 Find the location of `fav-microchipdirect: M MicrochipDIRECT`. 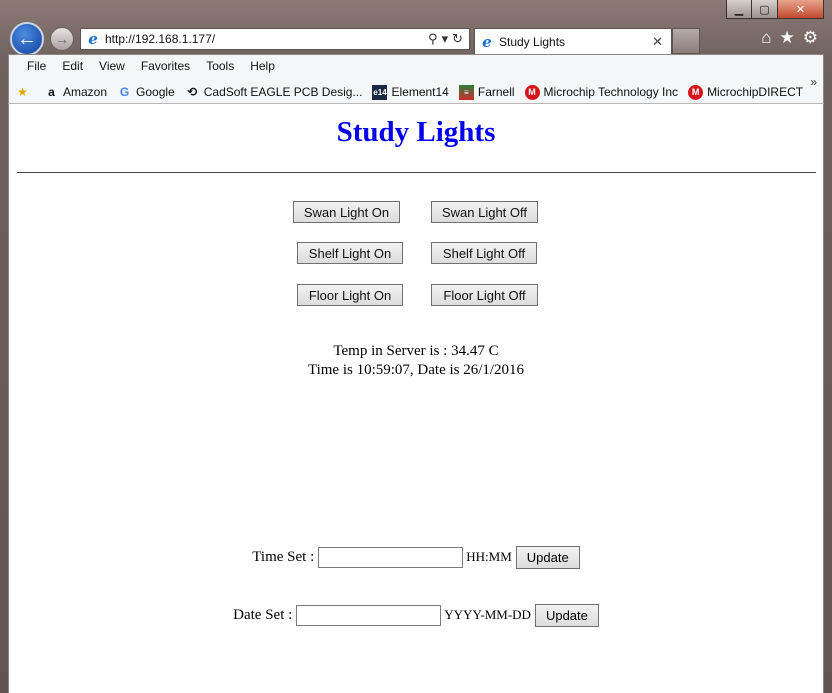

fav-microchipdirect: M MicrochipDIRECT is located at coordinates (745, 92).